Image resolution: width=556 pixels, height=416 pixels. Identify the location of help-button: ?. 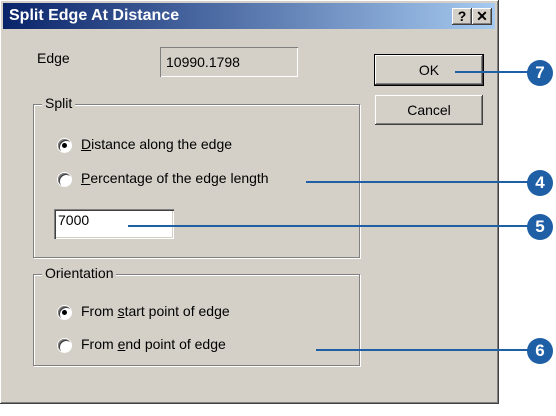
(462, 16).